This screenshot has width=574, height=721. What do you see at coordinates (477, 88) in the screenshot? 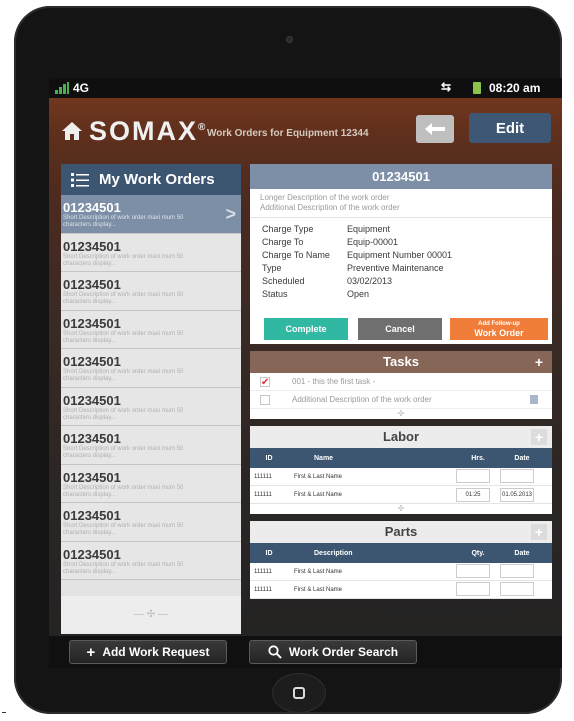
I see `battery-icon` at bounding box center [477, 88].